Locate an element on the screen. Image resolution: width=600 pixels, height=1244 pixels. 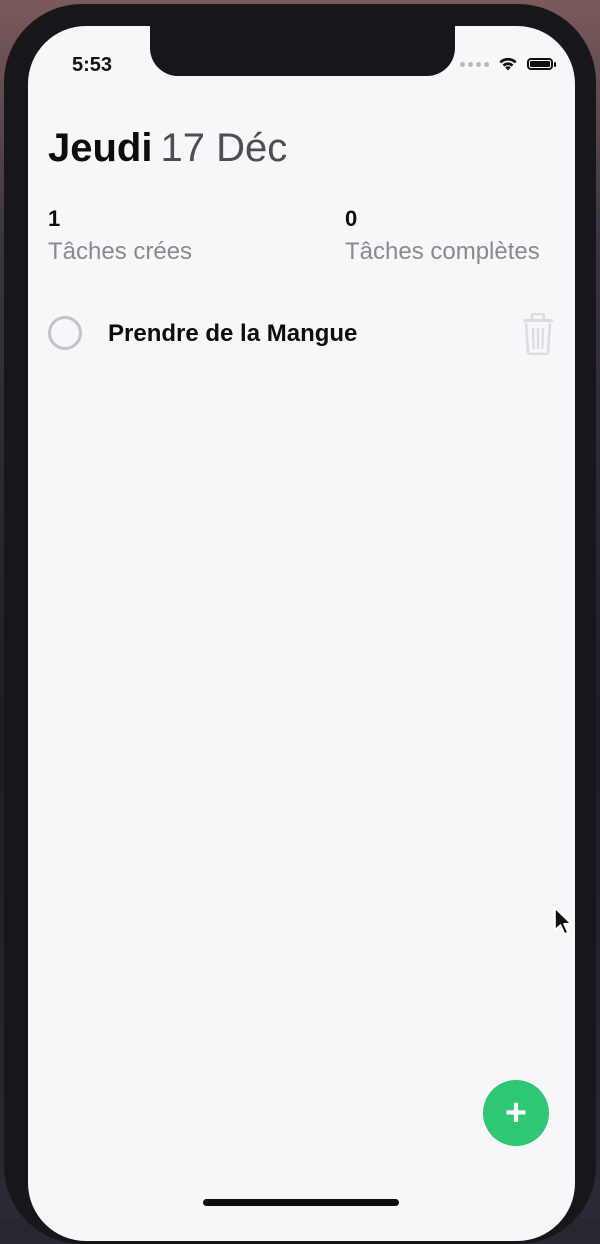
trash-icon is located at coordinates (538, 334).